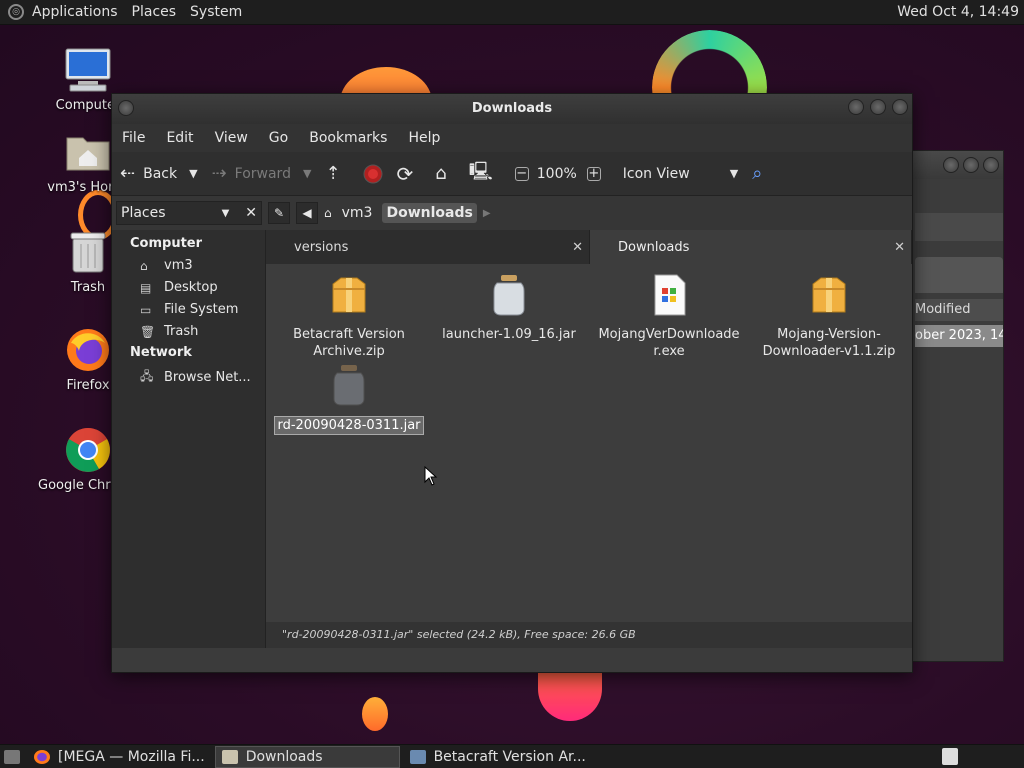  I want to click on sidebar-header-computer: Computer, so click(166, 243).